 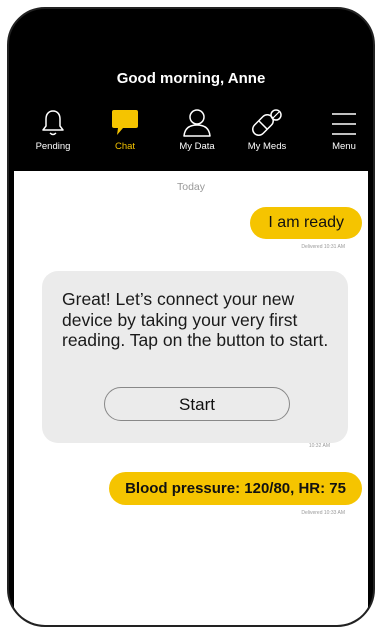 I want to click on nav-label-my-data: My Data, so click(x=197, y=146).